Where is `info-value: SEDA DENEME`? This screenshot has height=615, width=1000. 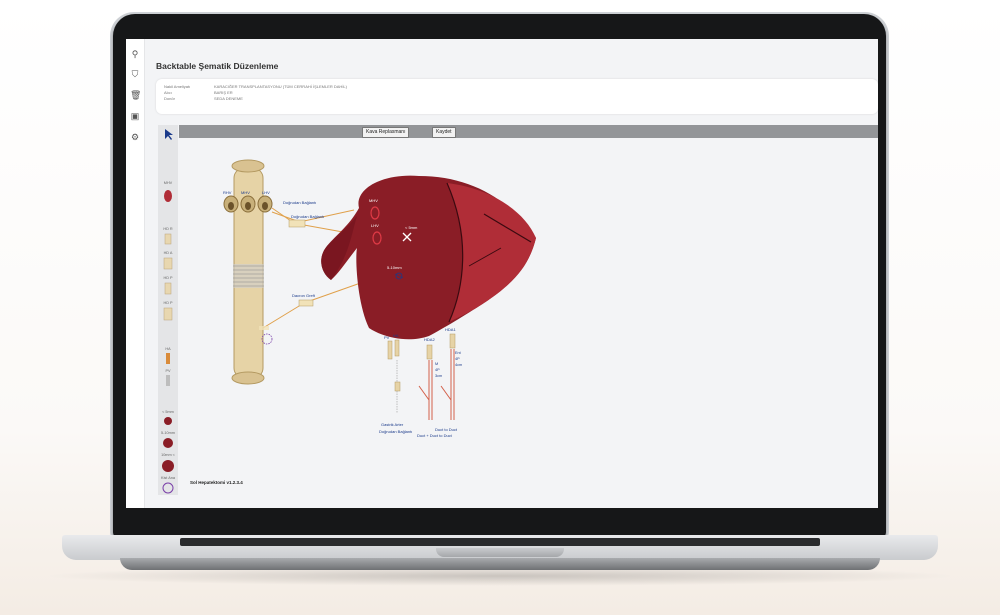
info-value: SEDA DENEME is located at coordinates (228, 98).